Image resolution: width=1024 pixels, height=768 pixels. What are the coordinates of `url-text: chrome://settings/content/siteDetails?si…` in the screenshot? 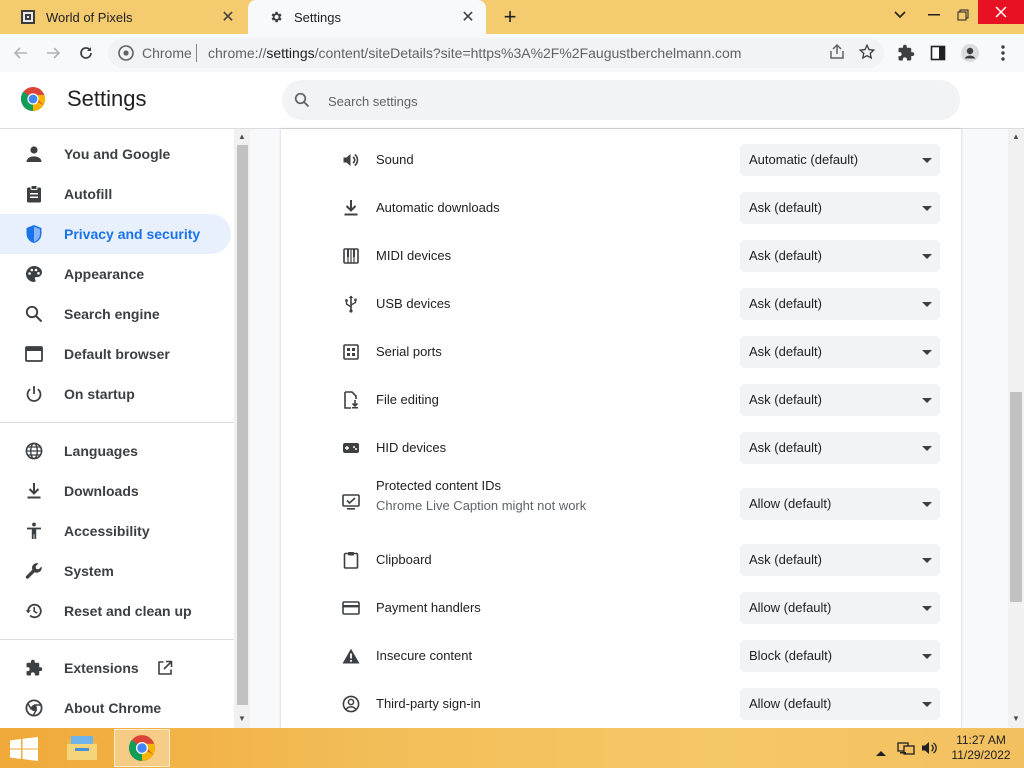 It's located at (474, 53).